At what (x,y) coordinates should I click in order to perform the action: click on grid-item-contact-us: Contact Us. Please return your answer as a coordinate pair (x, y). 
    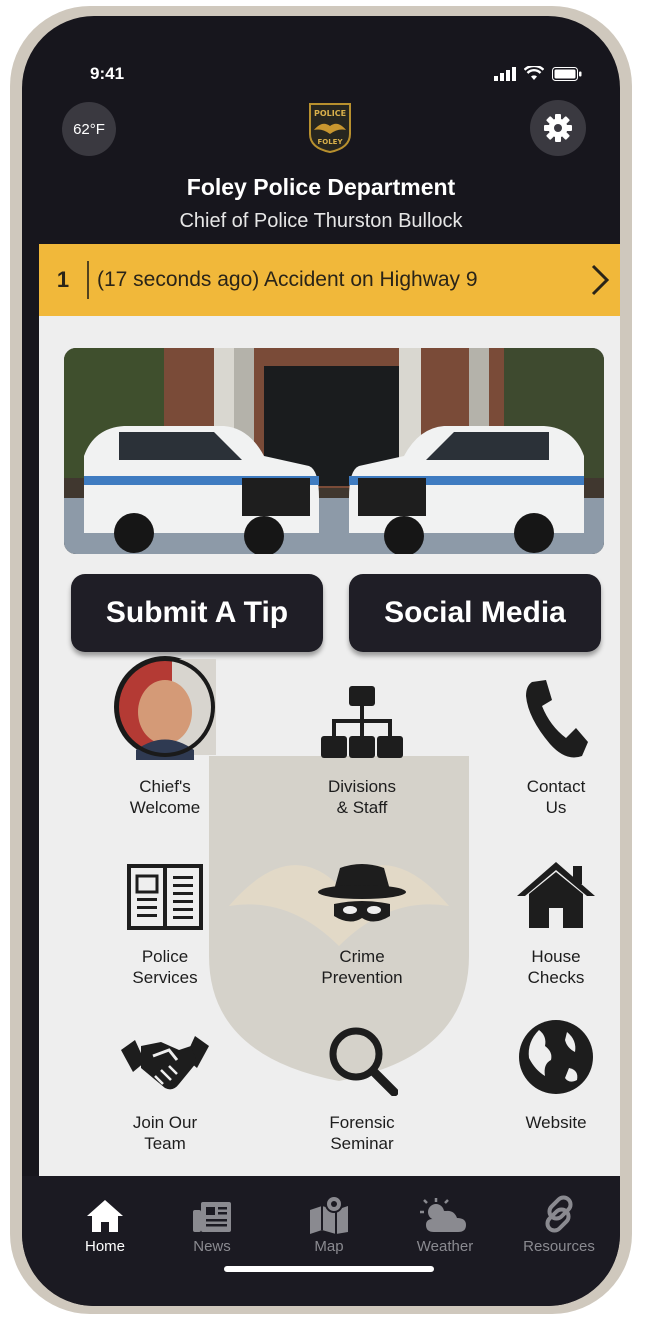
    Looking at the image, I should click on (548, 747).